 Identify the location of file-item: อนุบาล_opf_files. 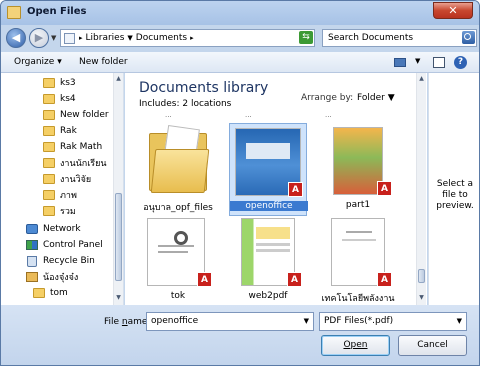
(178, 169).